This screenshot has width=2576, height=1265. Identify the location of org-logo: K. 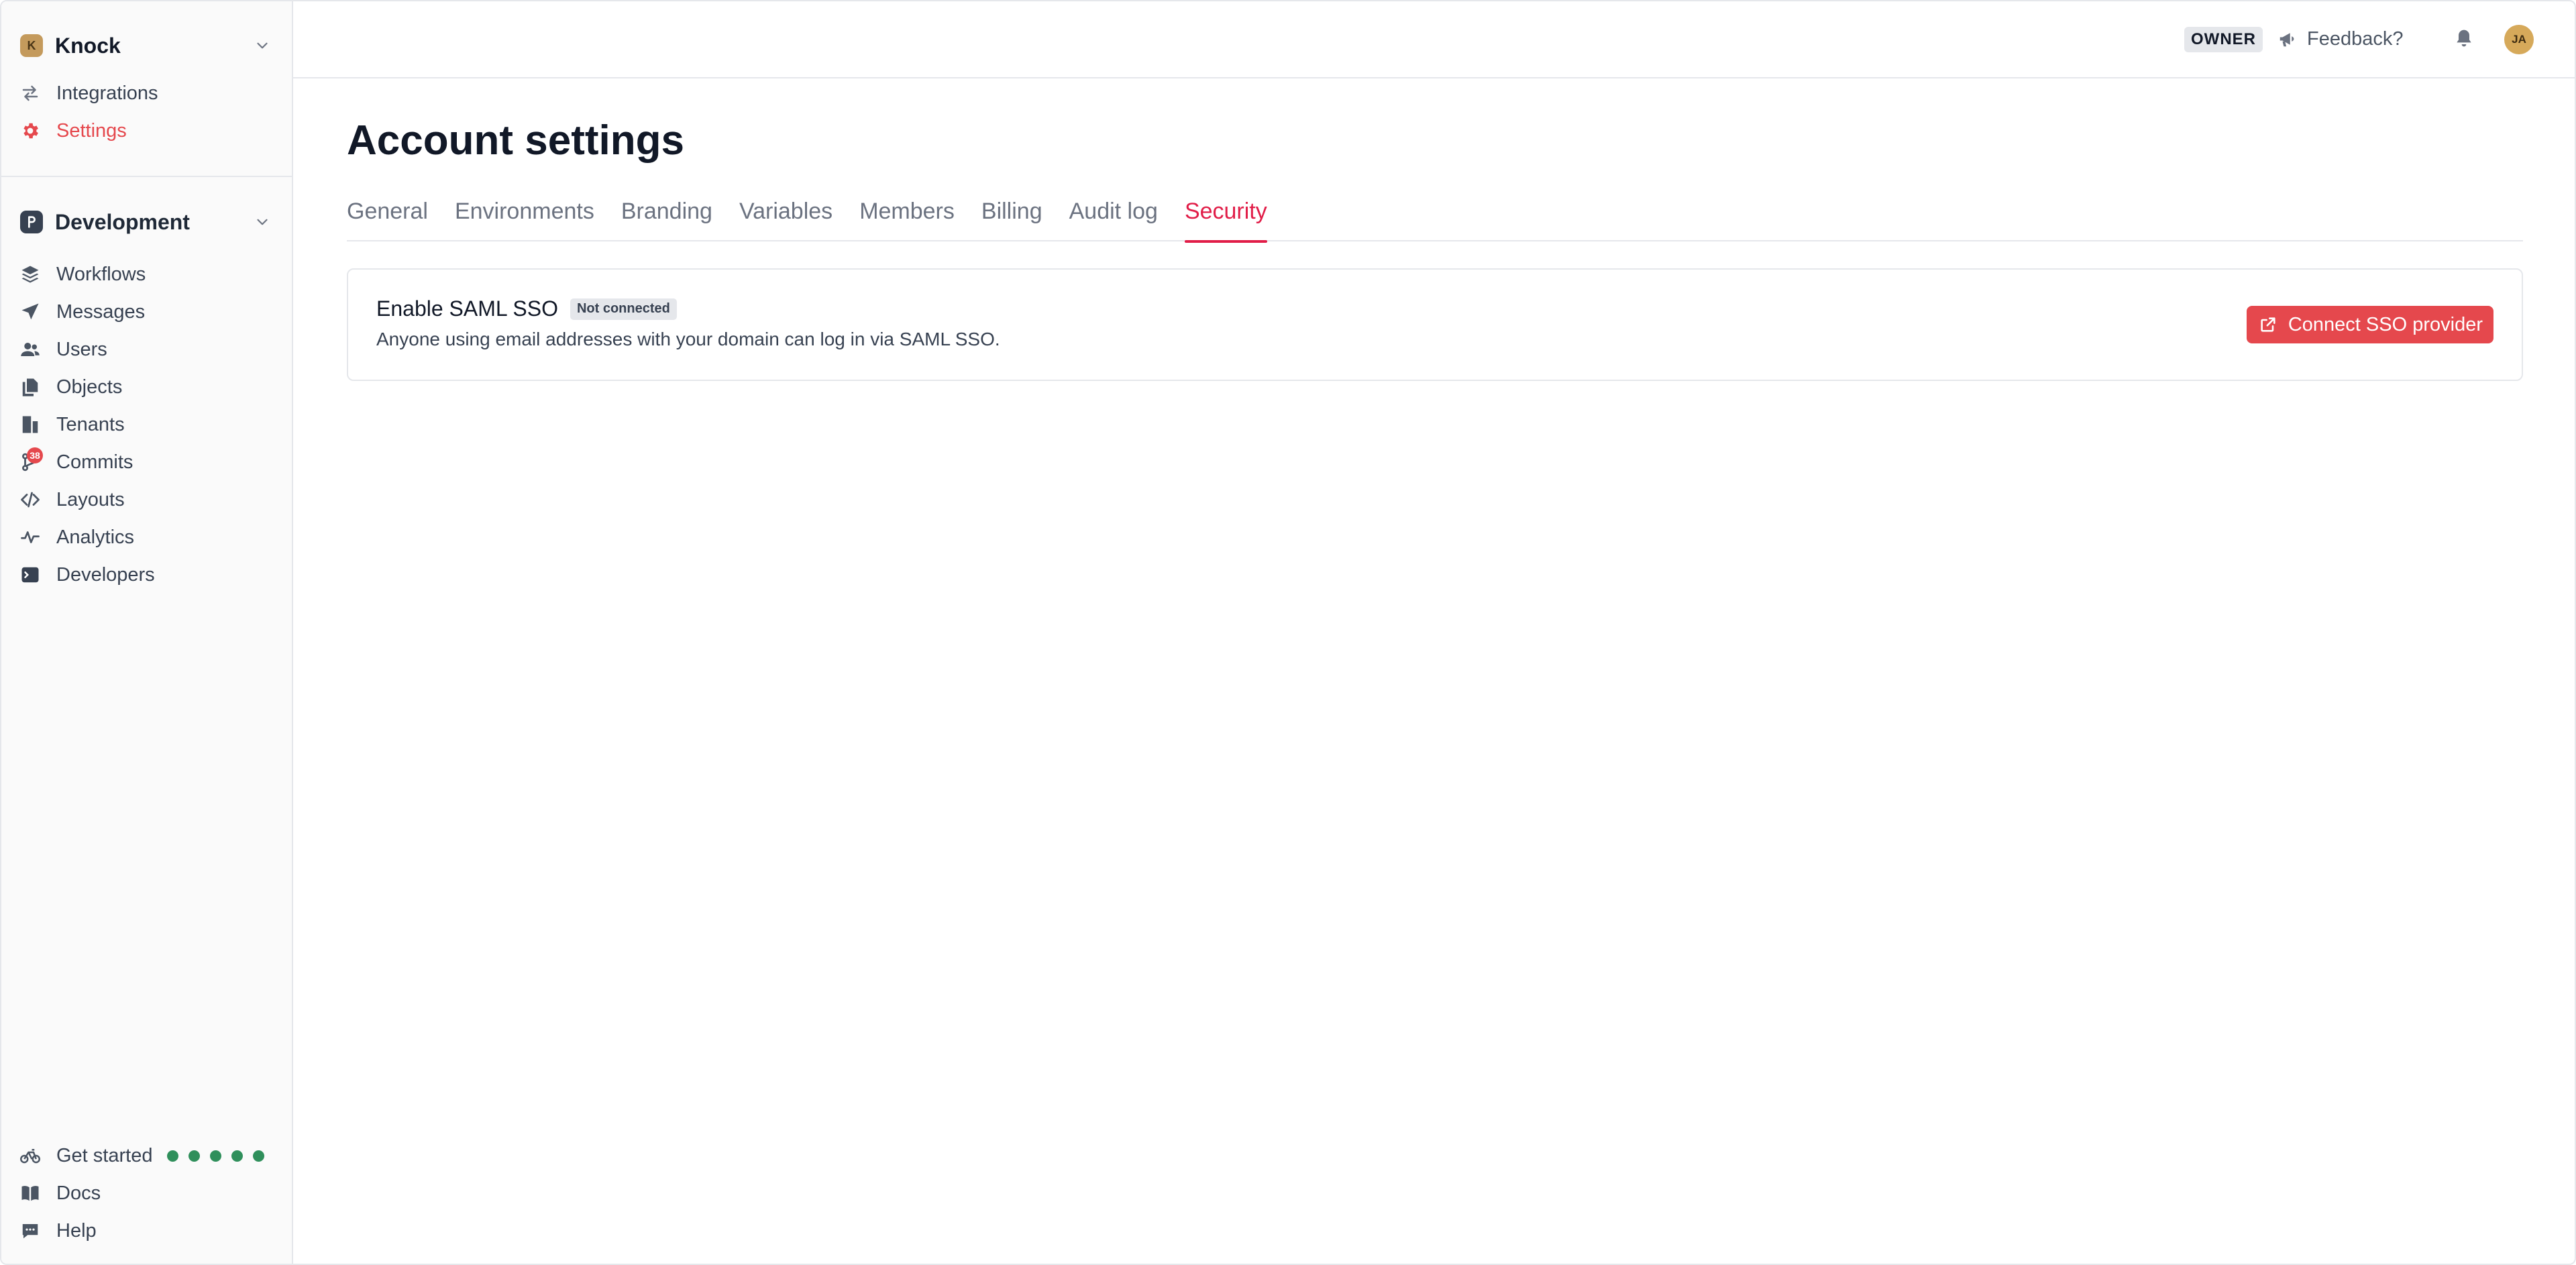
(31, 46).